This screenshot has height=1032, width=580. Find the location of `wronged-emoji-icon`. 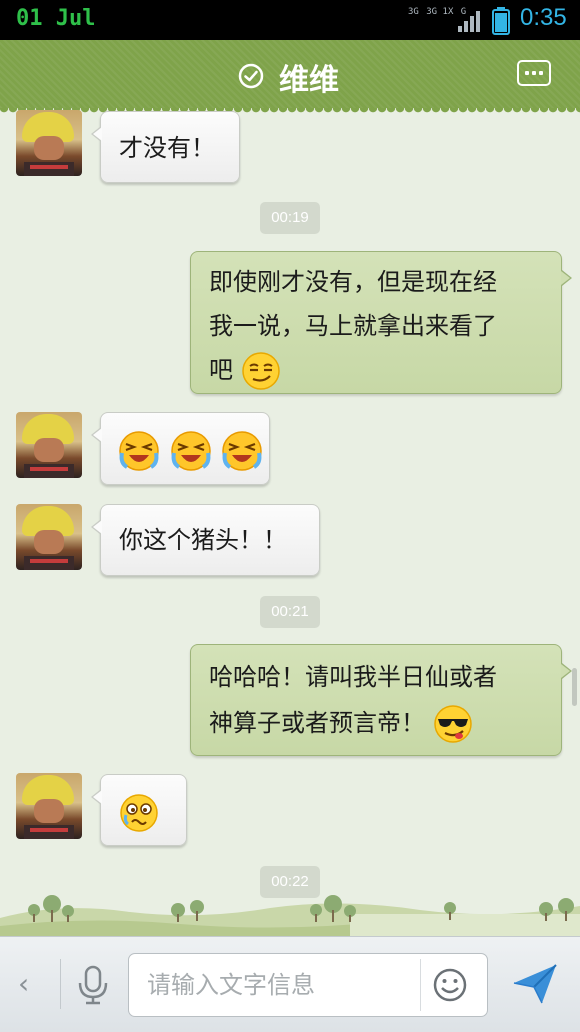

wronged-emoji-icon is located at coordinates (139, 813).